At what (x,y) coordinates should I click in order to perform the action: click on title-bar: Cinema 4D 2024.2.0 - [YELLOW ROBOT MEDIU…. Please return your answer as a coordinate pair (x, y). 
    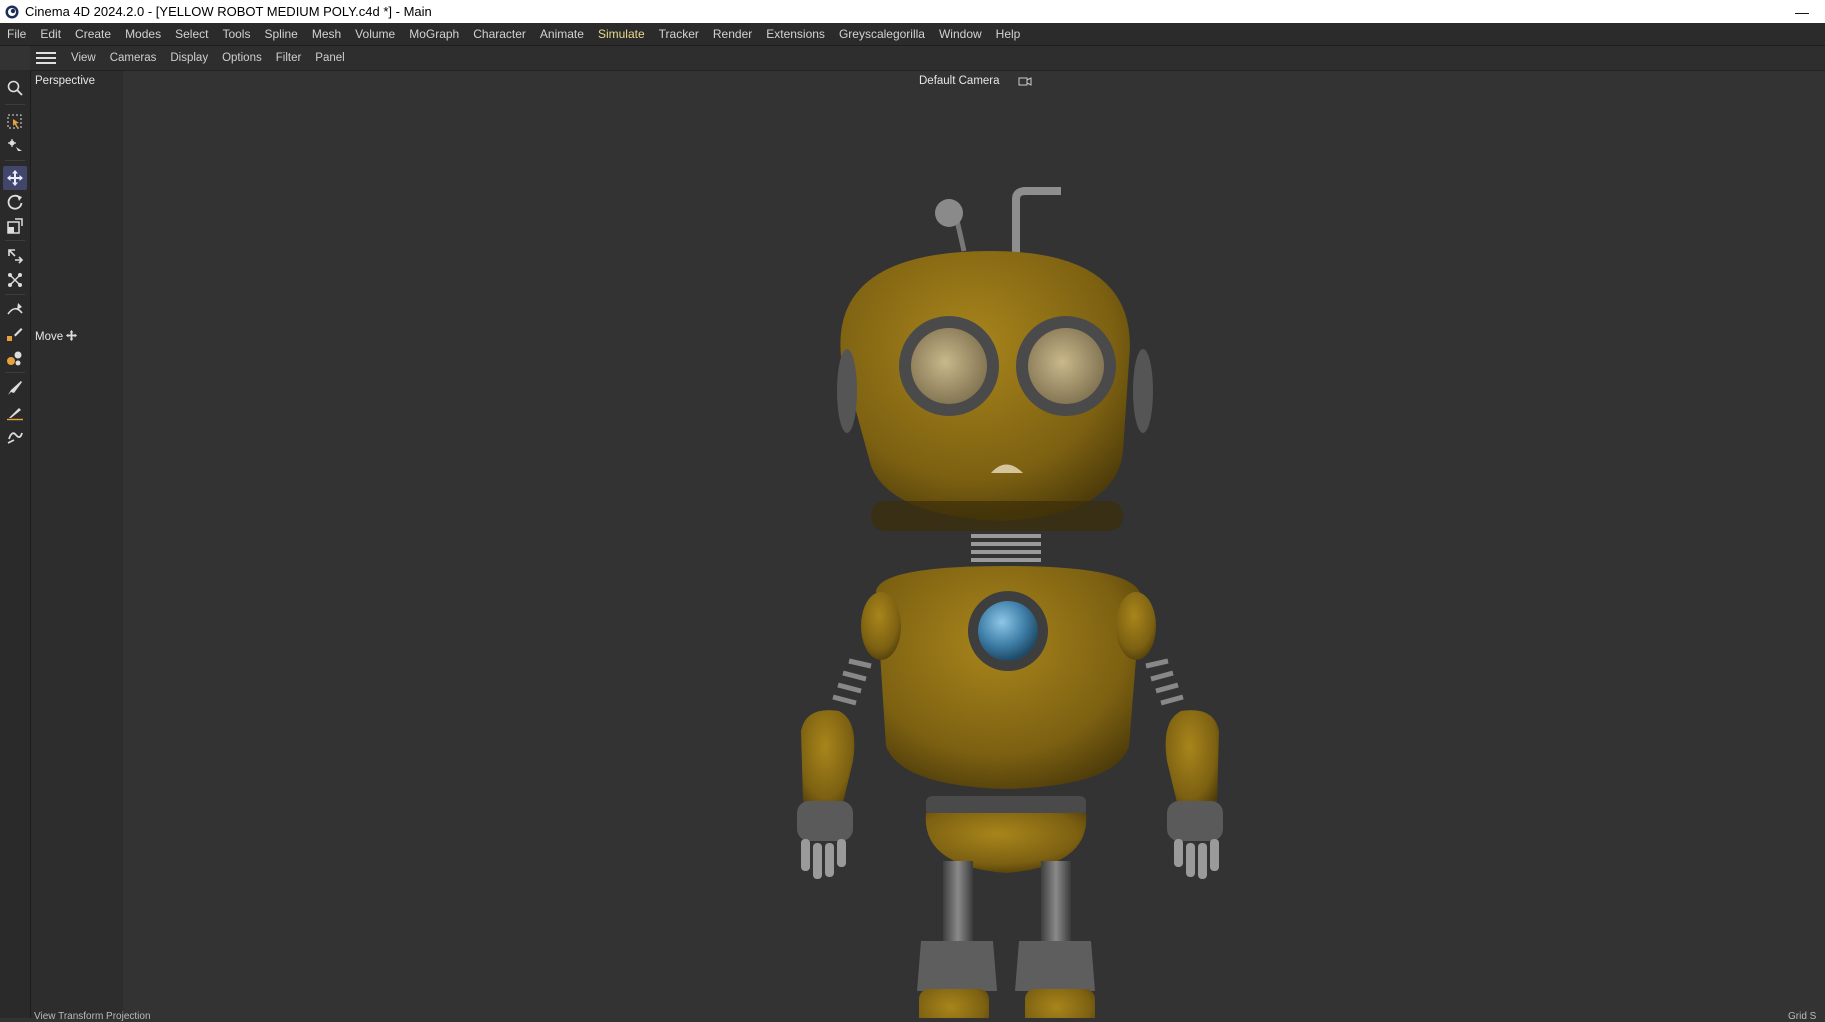
    Looking at the image, I should click on (912, 11).